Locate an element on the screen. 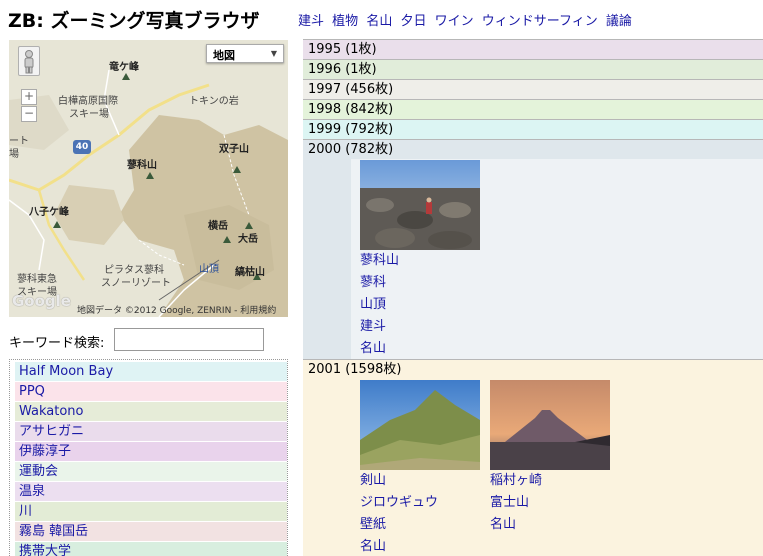  photo-green-ridge is located at coordinates (420, 425).